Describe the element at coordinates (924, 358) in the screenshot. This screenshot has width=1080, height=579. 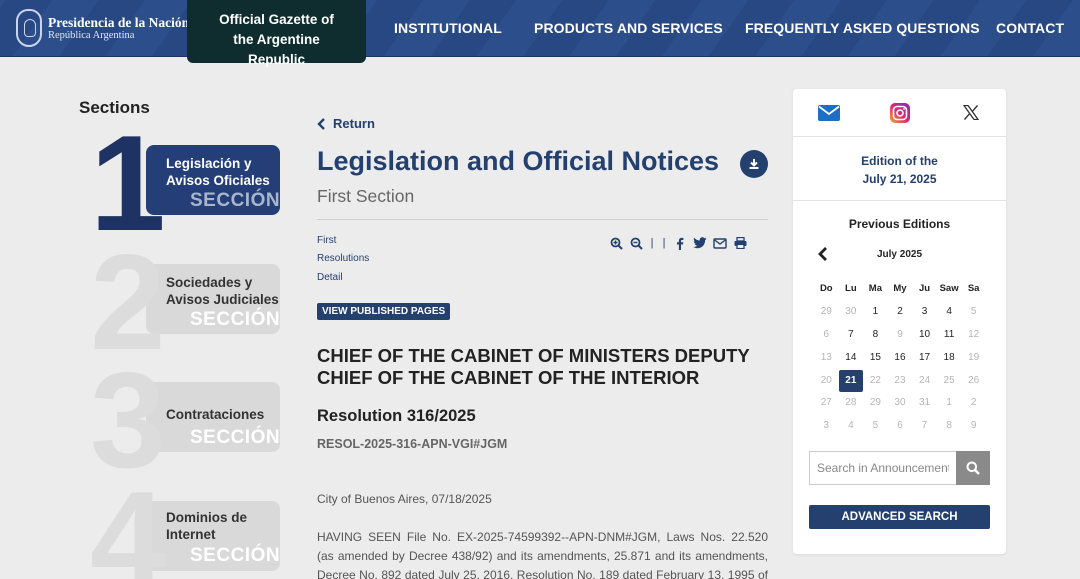
I see `calendar-day: 17` at that location.